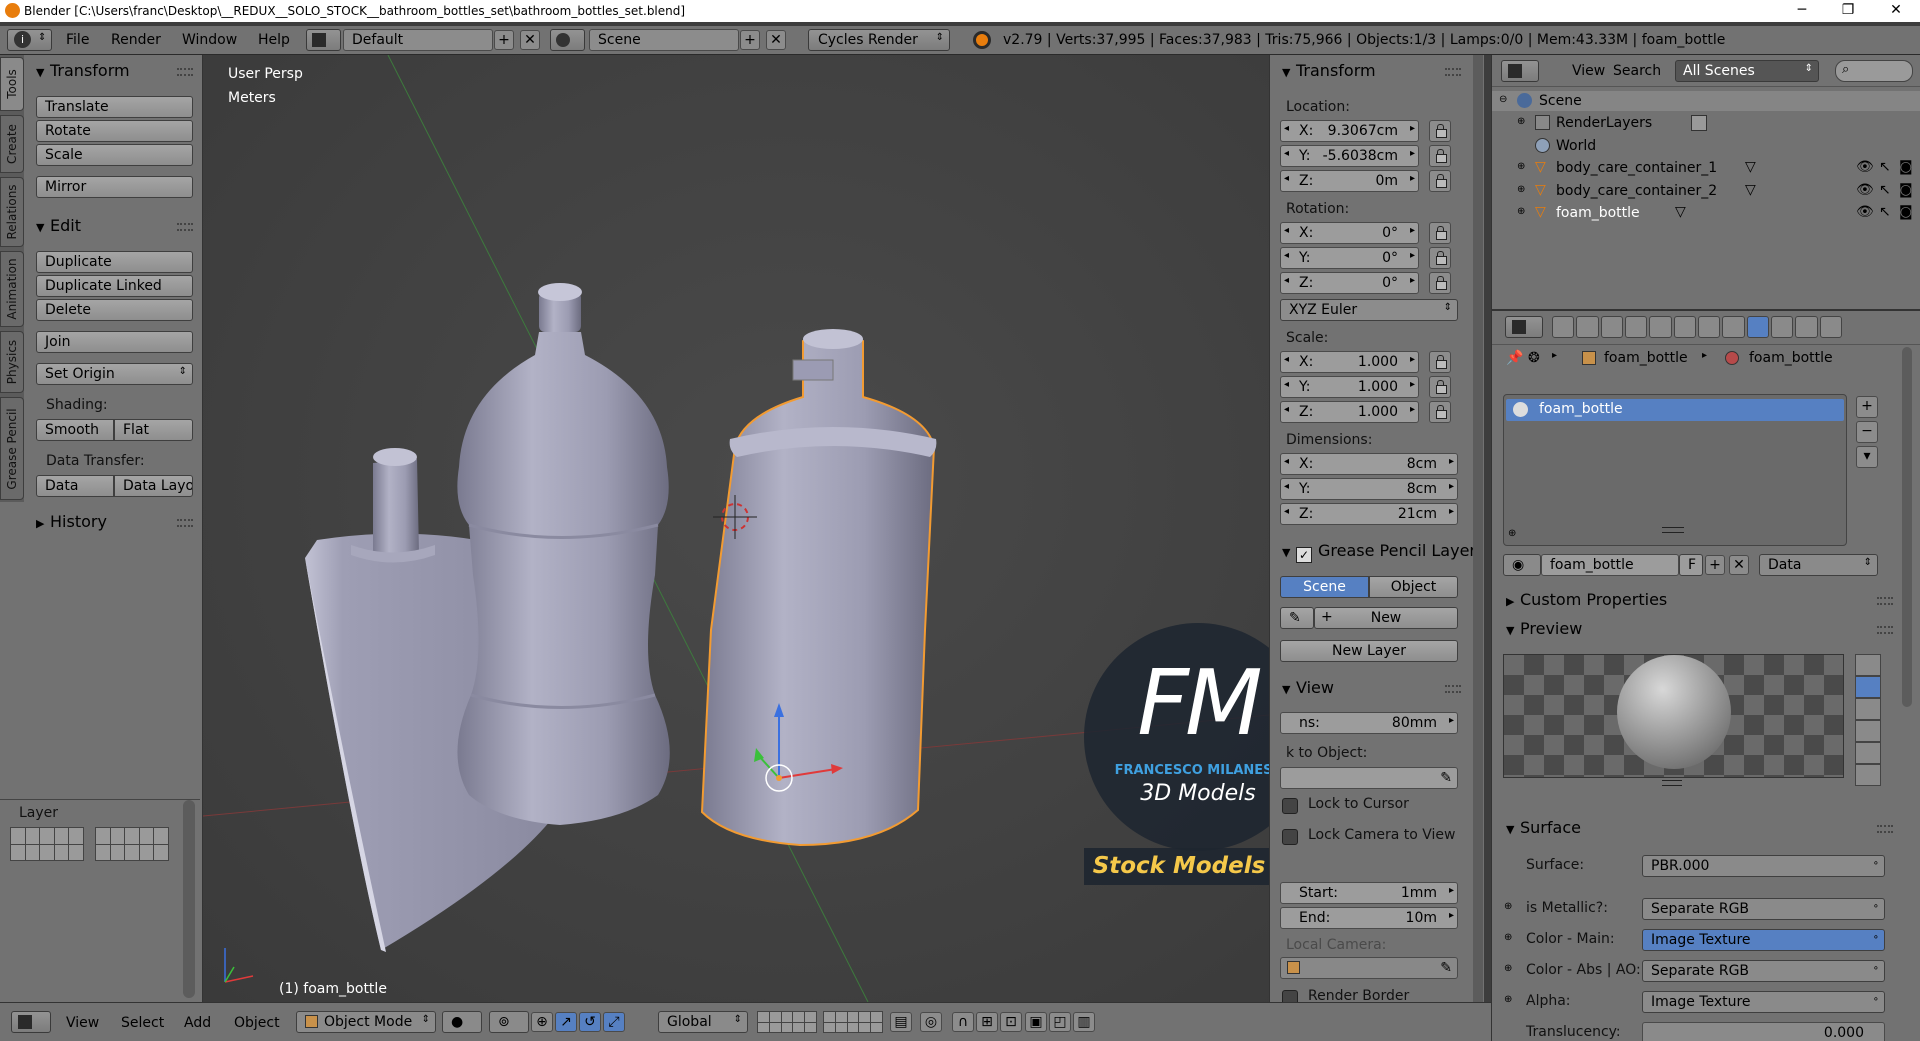 The width and height of the screenshot is (1920, 1041). Describe the element at coordinates (1867, 432) in the screenshot. I see `remove-slot-icon: −` at that location.